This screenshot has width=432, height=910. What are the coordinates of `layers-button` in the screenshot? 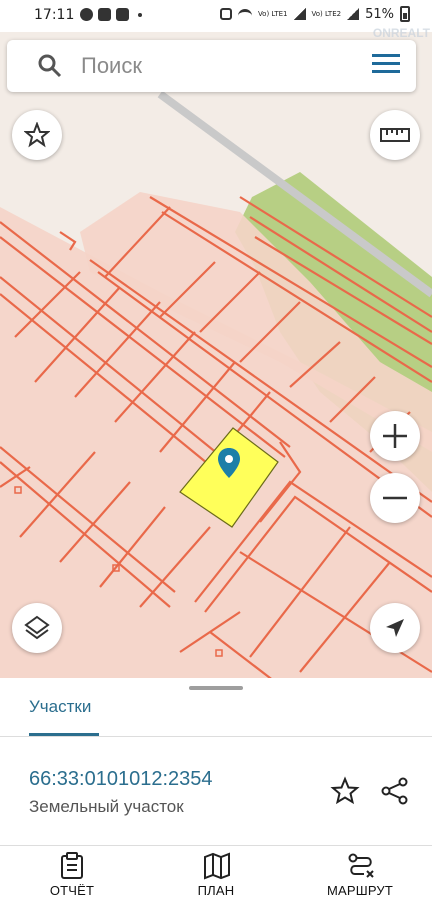 It's located at (37, 628).